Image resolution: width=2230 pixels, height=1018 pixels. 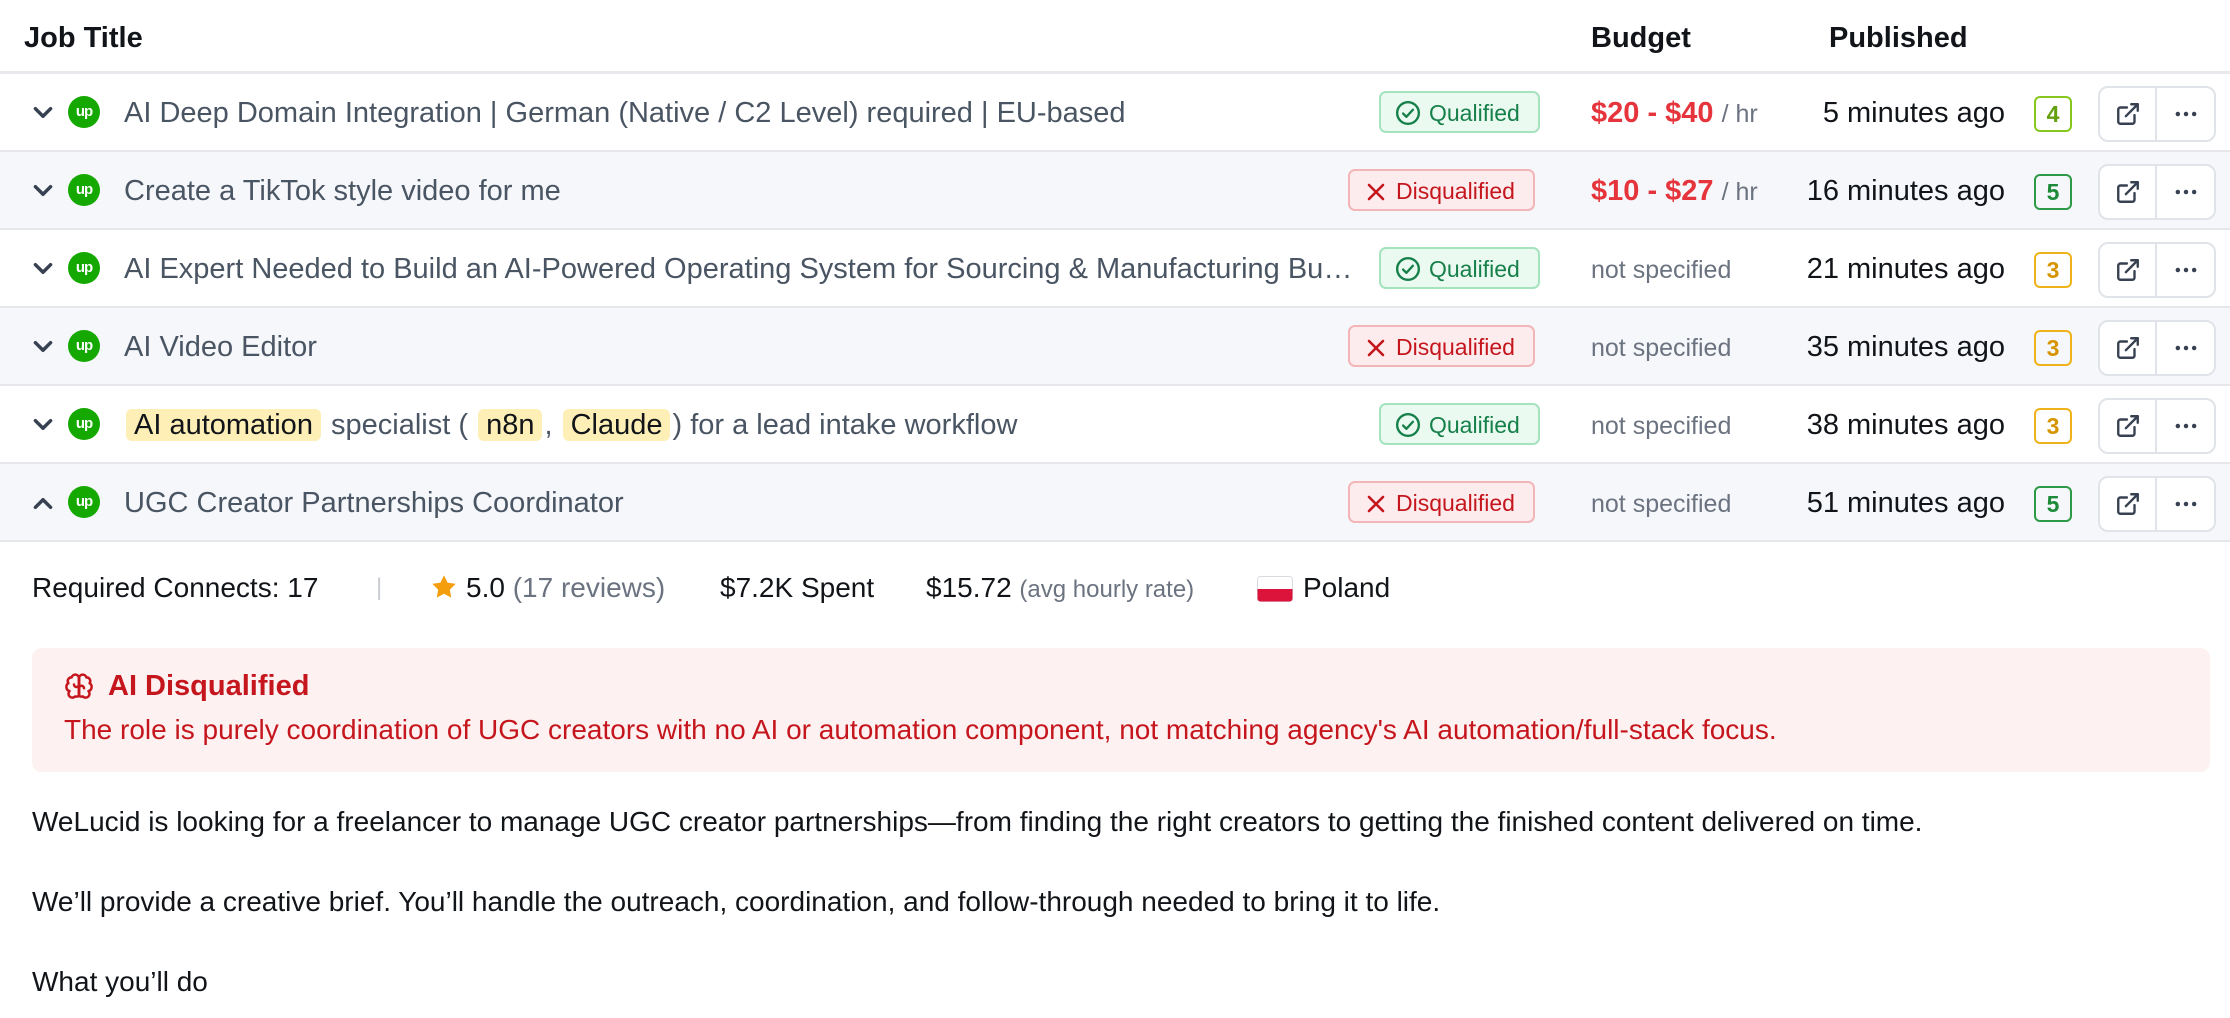 What do you see at coordinates (1347, 587) in the screenshot?
I see `country-name: Poland` at bounding box center [1347, 587].